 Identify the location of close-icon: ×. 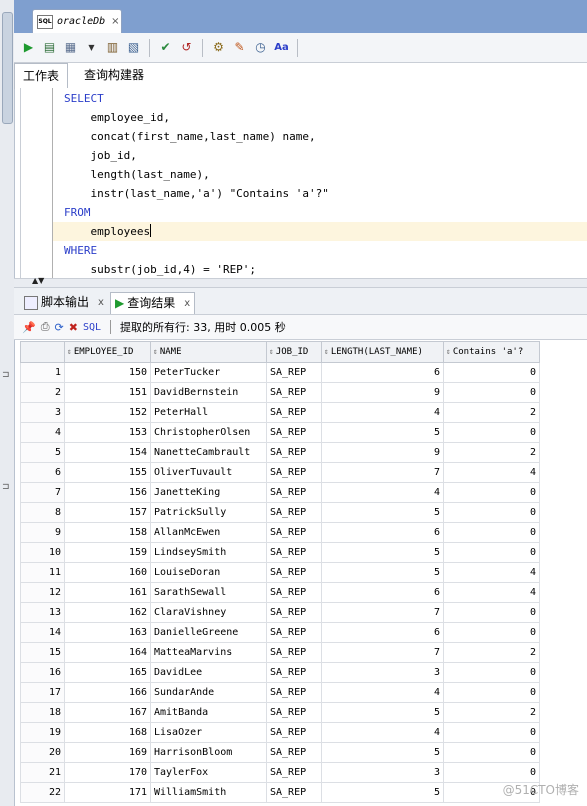
(115, 21).